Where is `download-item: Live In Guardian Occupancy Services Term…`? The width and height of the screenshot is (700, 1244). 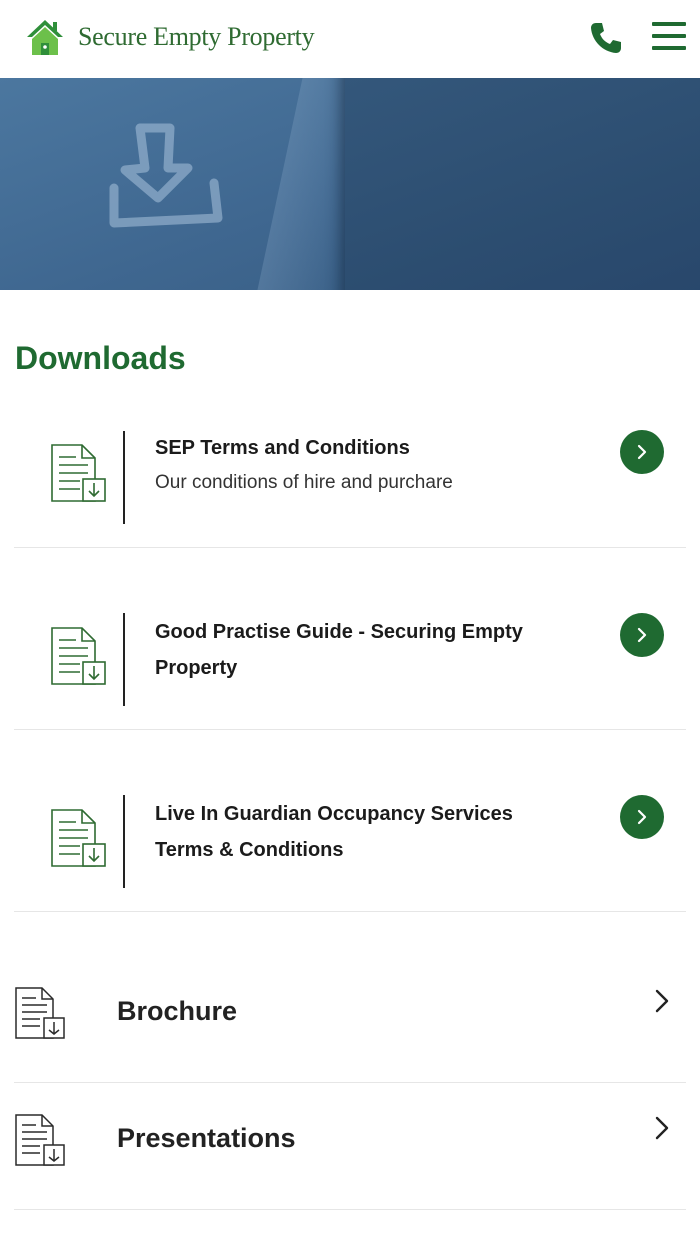 download-item: Live In Guardian Occupancy Services Term… is located at coordinates (350, 821).